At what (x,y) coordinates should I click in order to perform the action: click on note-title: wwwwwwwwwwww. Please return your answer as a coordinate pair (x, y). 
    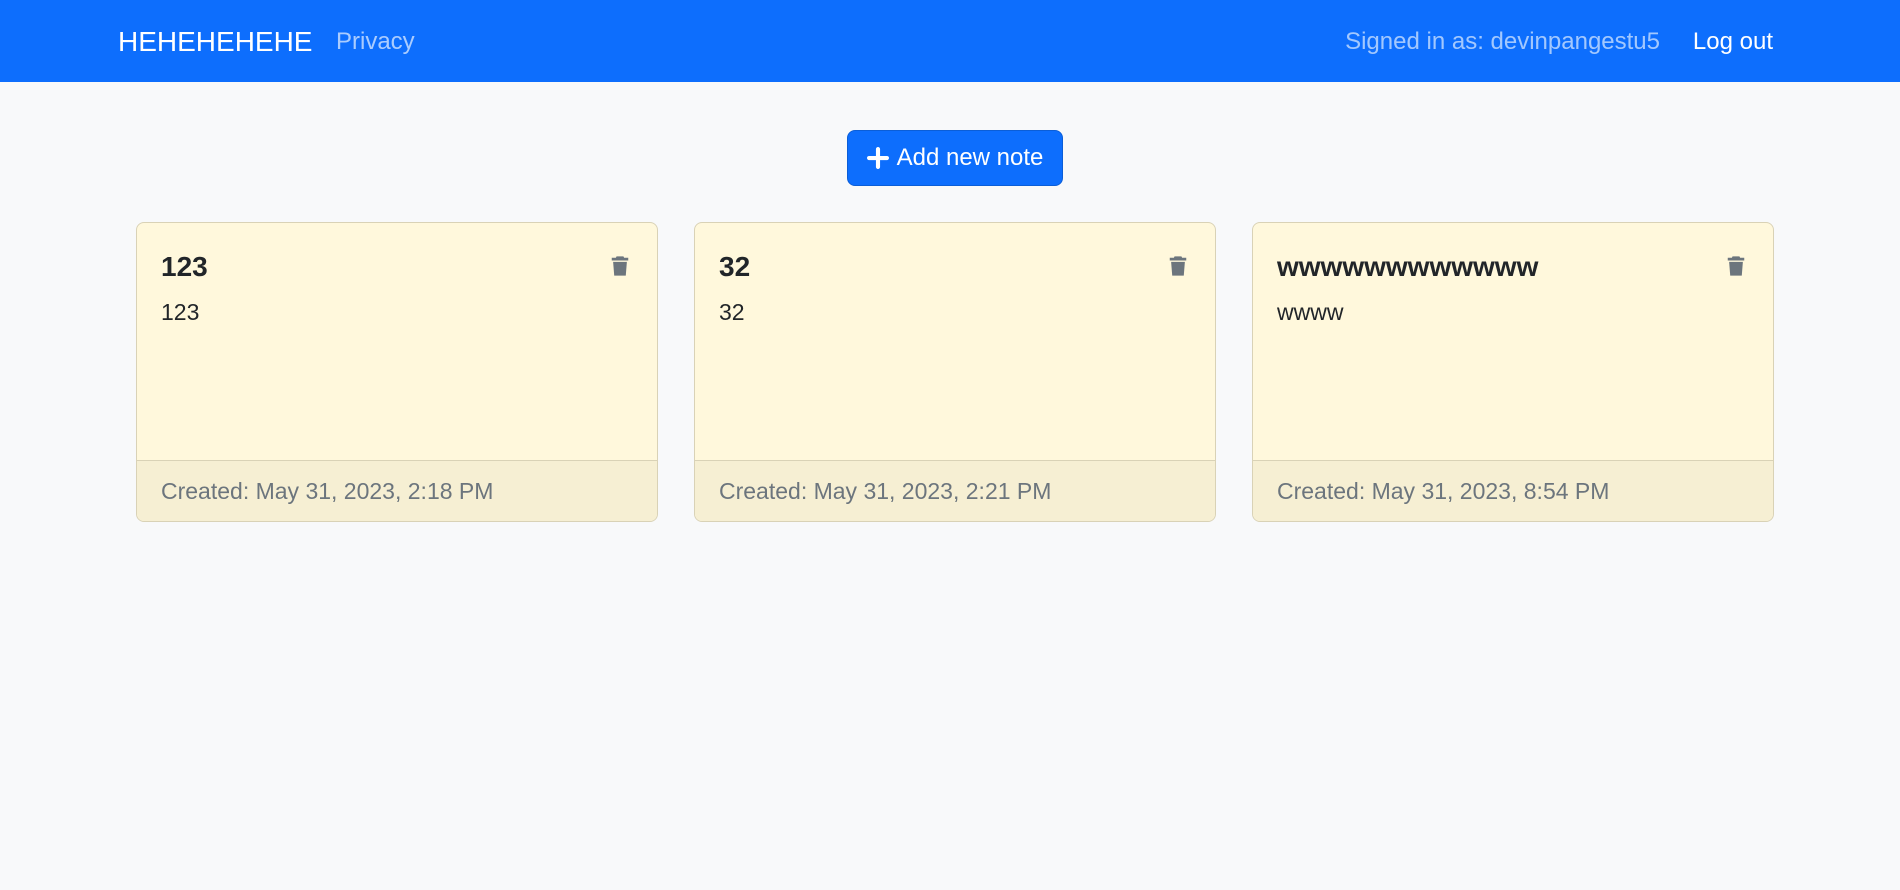
    Looking at the image, I should click on (1408, 266).